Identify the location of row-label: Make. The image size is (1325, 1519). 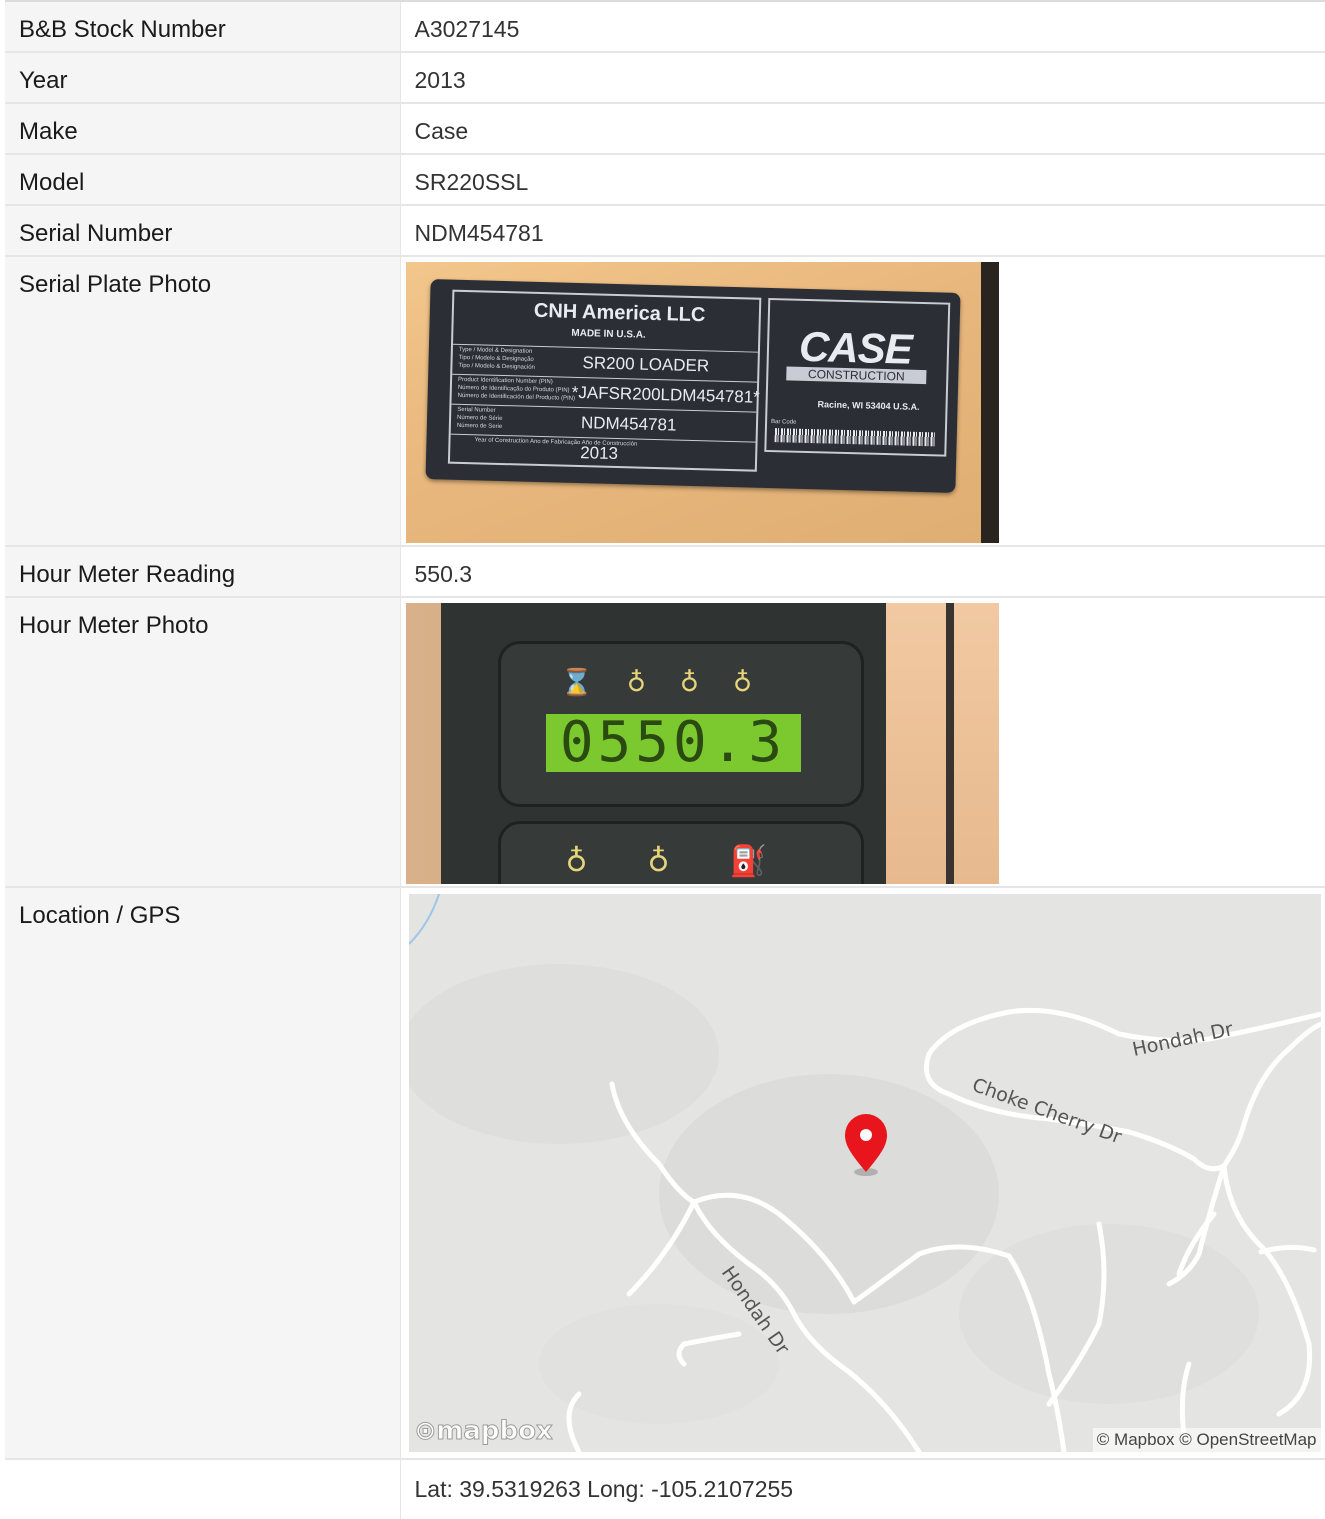
(203, 128).